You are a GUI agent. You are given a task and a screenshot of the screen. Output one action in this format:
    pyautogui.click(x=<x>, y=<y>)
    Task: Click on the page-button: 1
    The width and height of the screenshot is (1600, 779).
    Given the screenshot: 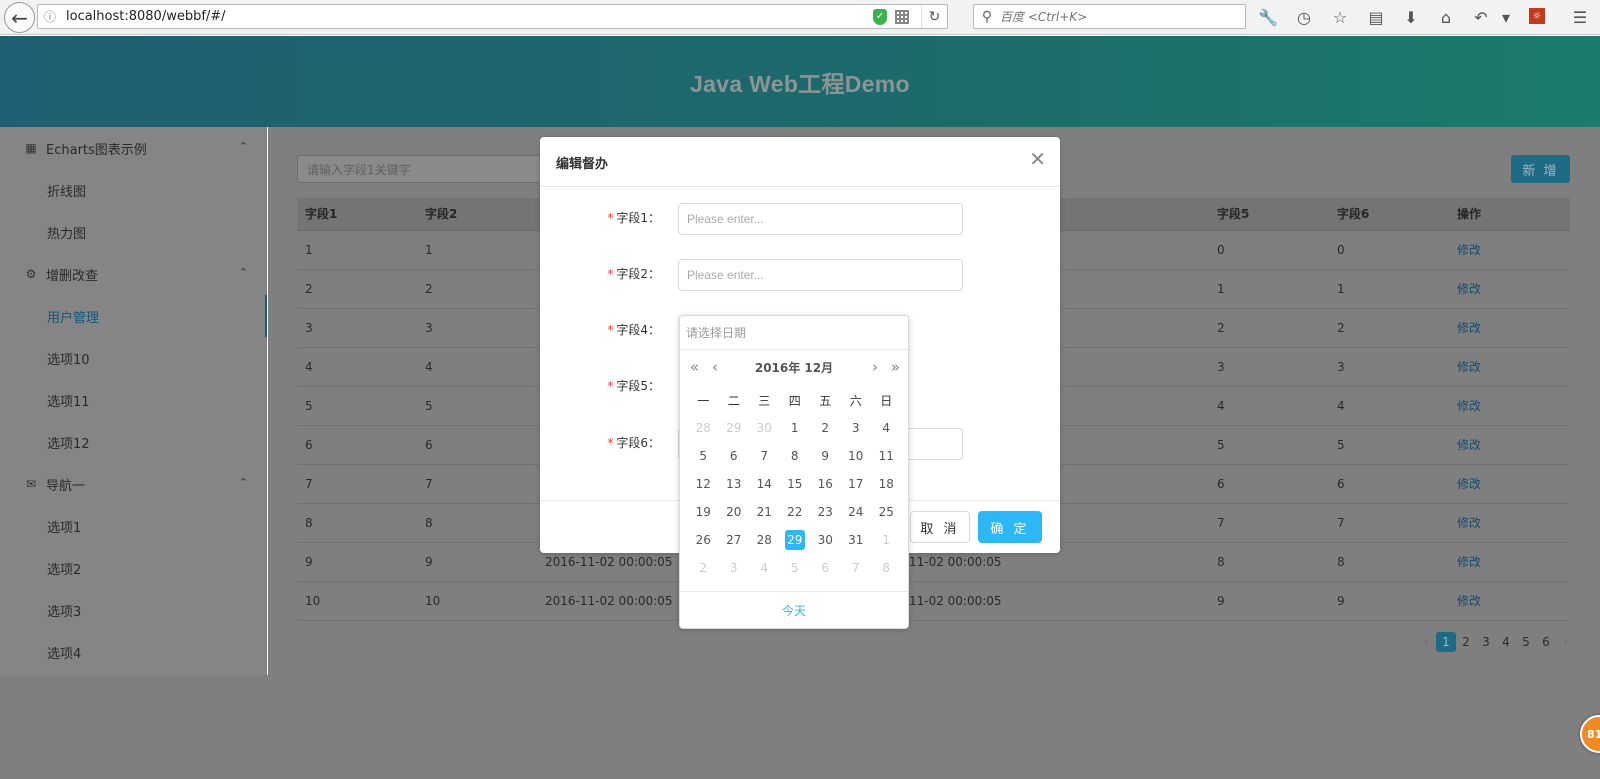 What is the action you would take?
    pyautogui.click(x=1446, y=642)
    